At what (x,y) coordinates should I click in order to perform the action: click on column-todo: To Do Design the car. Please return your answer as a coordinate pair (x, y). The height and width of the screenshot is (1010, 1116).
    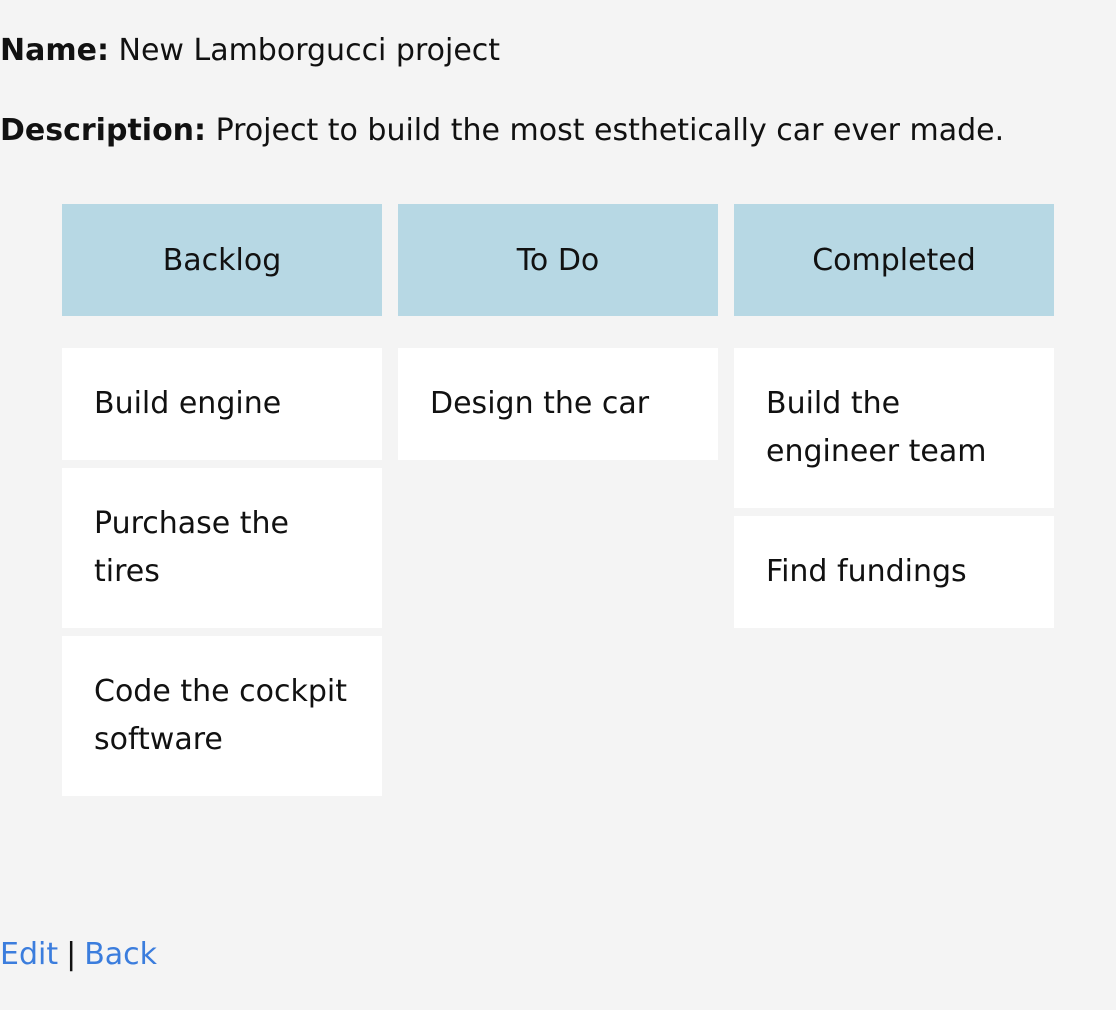
    Looking at the image, I should click on (558, 332).